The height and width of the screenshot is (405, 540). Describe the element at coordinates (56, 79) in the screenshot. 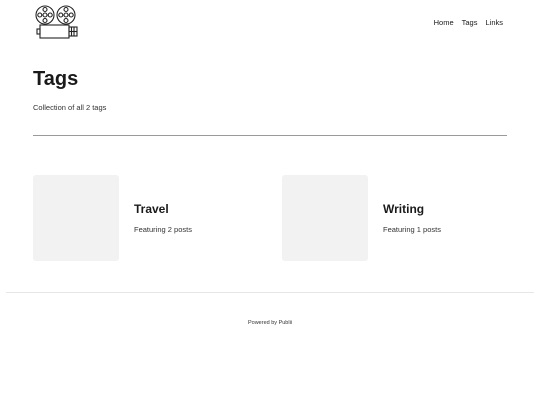

I see `page-title: Tags` at that location.